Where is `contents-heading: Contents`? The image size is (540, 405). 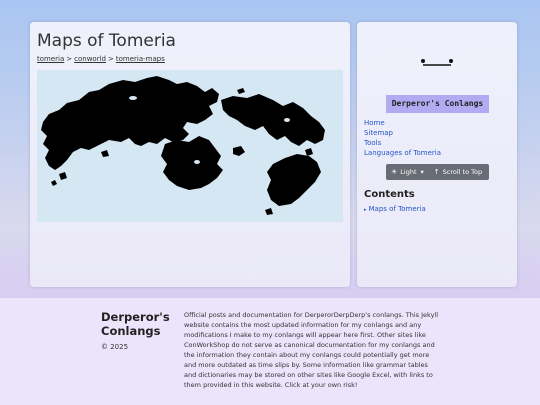 contents-heading: Contents is located at coordinates (389, 194).